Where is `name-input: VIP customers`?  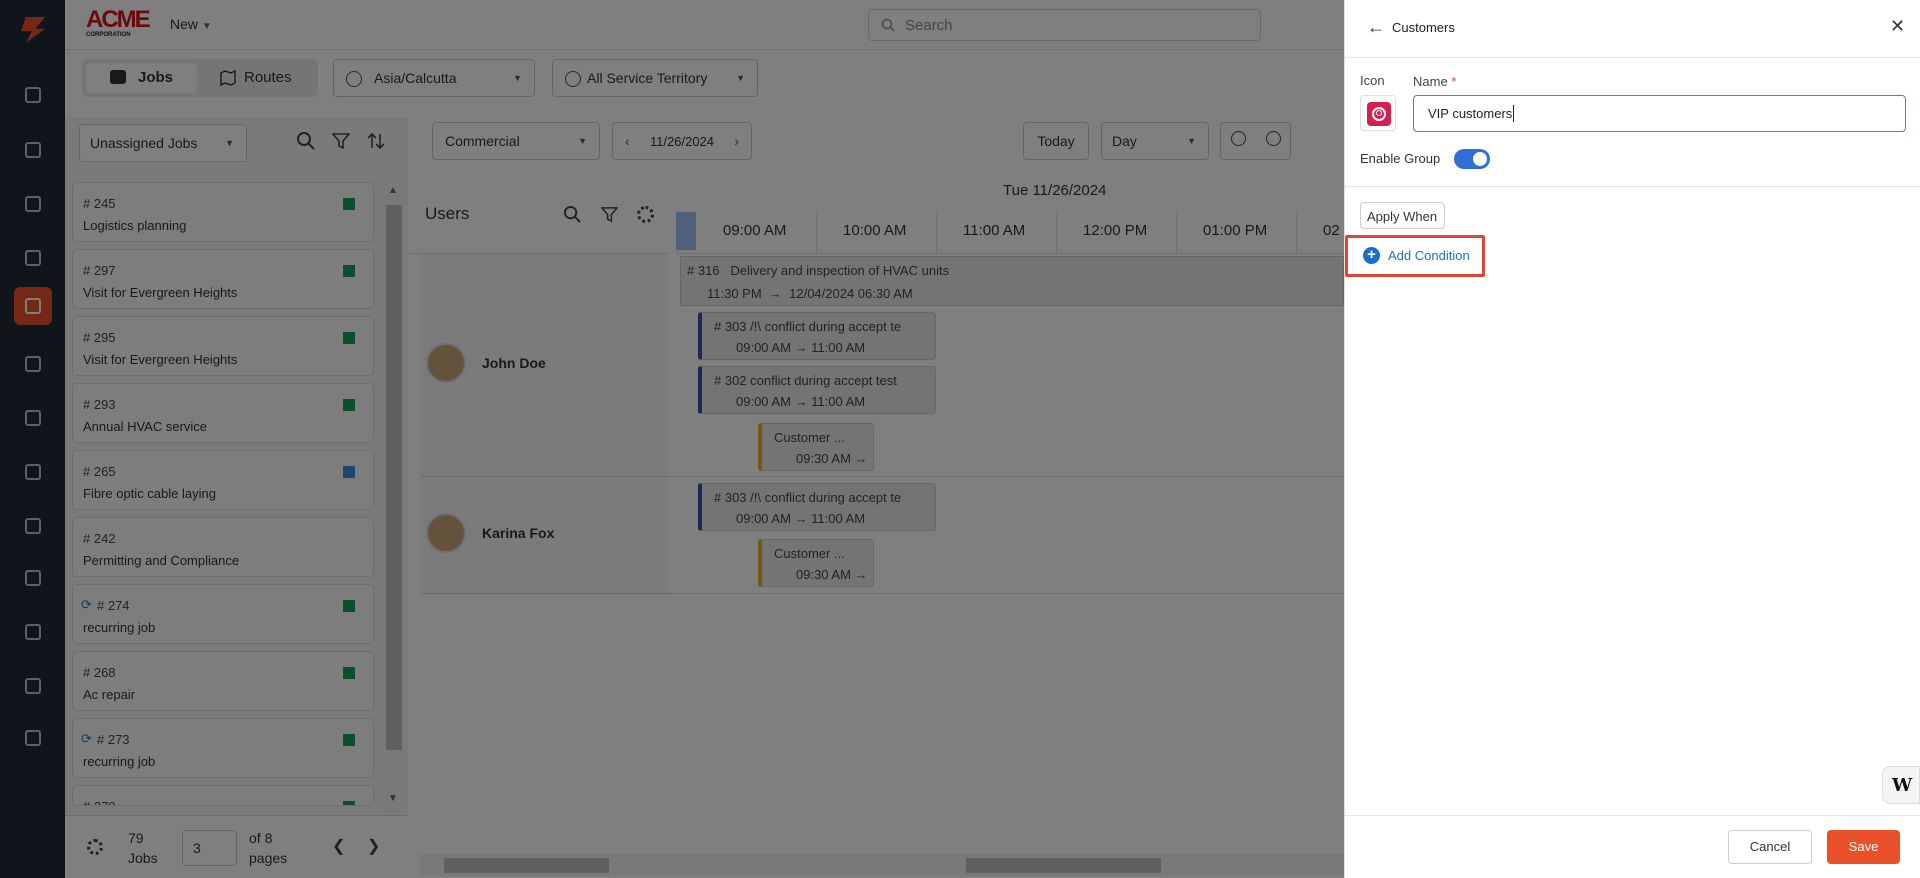 name-input: VIP customers is located at coordinates (1659, 113).